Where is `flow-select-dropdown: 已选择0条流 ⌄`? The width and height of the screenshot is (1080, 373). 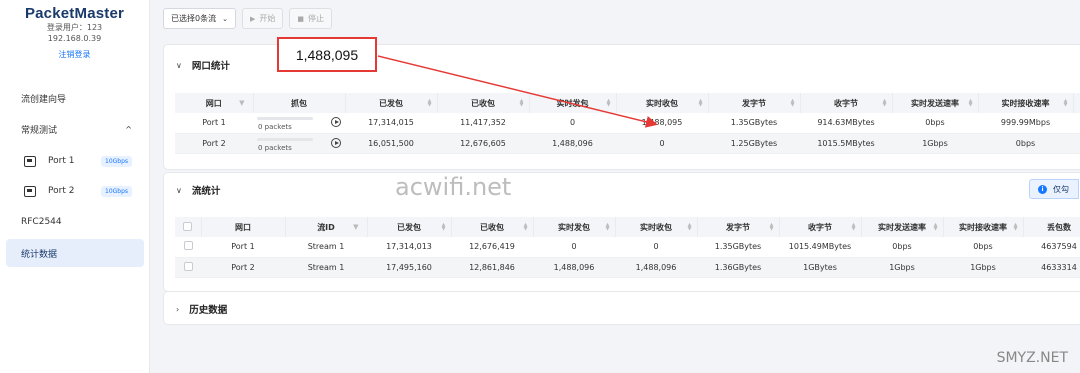 flow-select-dropdown: 已选择0条流 ⌄ is located at coordinates (199, 18).